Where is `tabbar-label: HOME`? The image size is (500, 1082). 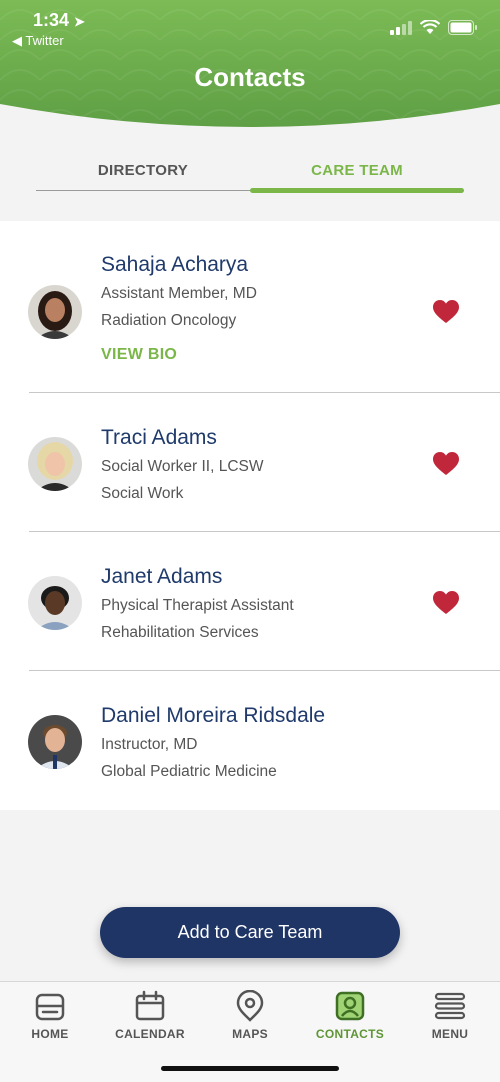
tabbar-label: HOME is located at coordinates (50, 1034).